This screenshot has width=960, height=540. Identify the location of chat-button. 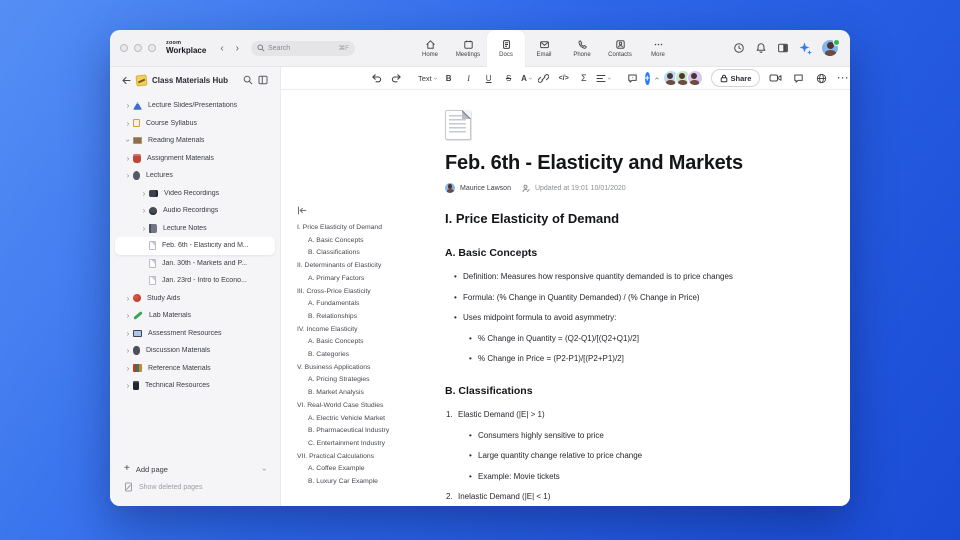
(798, 78).